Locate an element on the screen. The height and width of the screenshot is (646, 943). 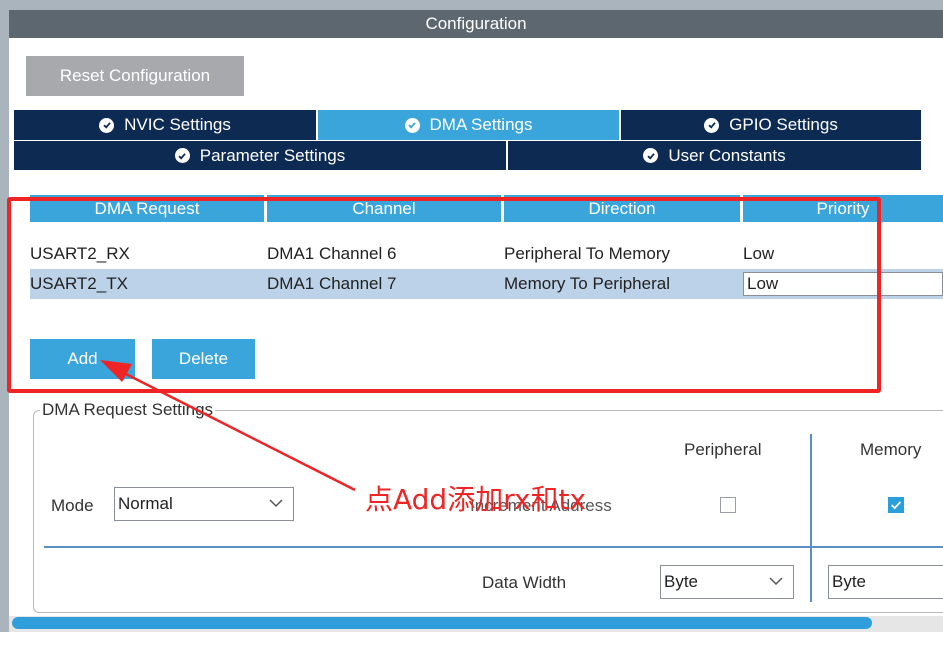
mode-label: Mode is located at coordinates (72, 505).